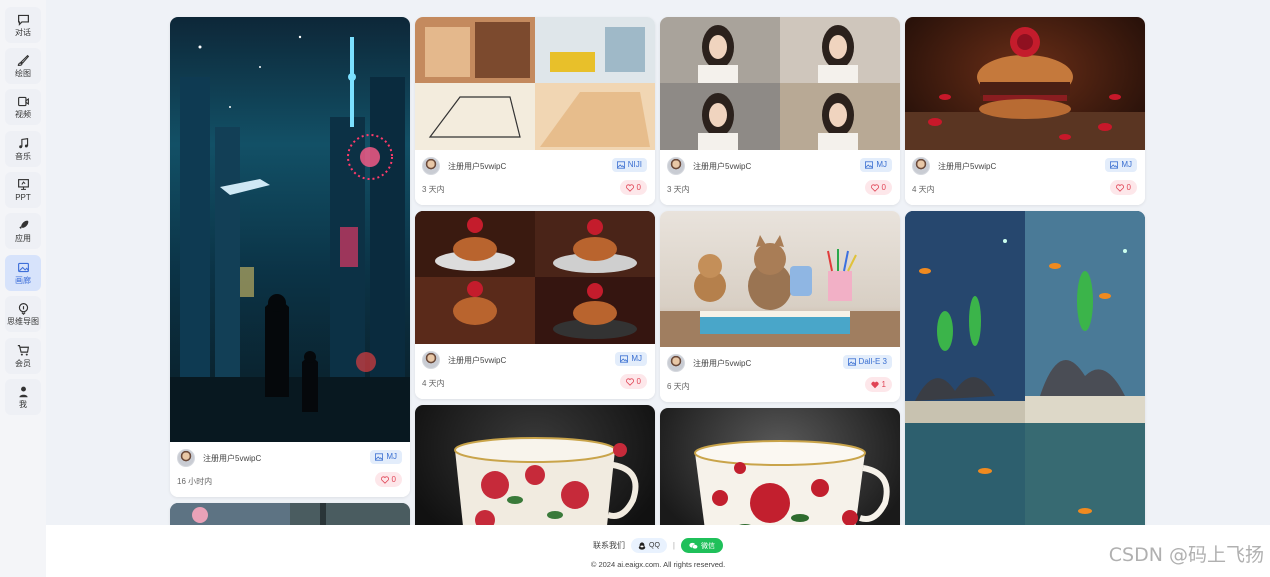 Image resolution: width=1270 pixels, height=577 pixels. I want to click on rose-teacup-image, so click(792, 482).